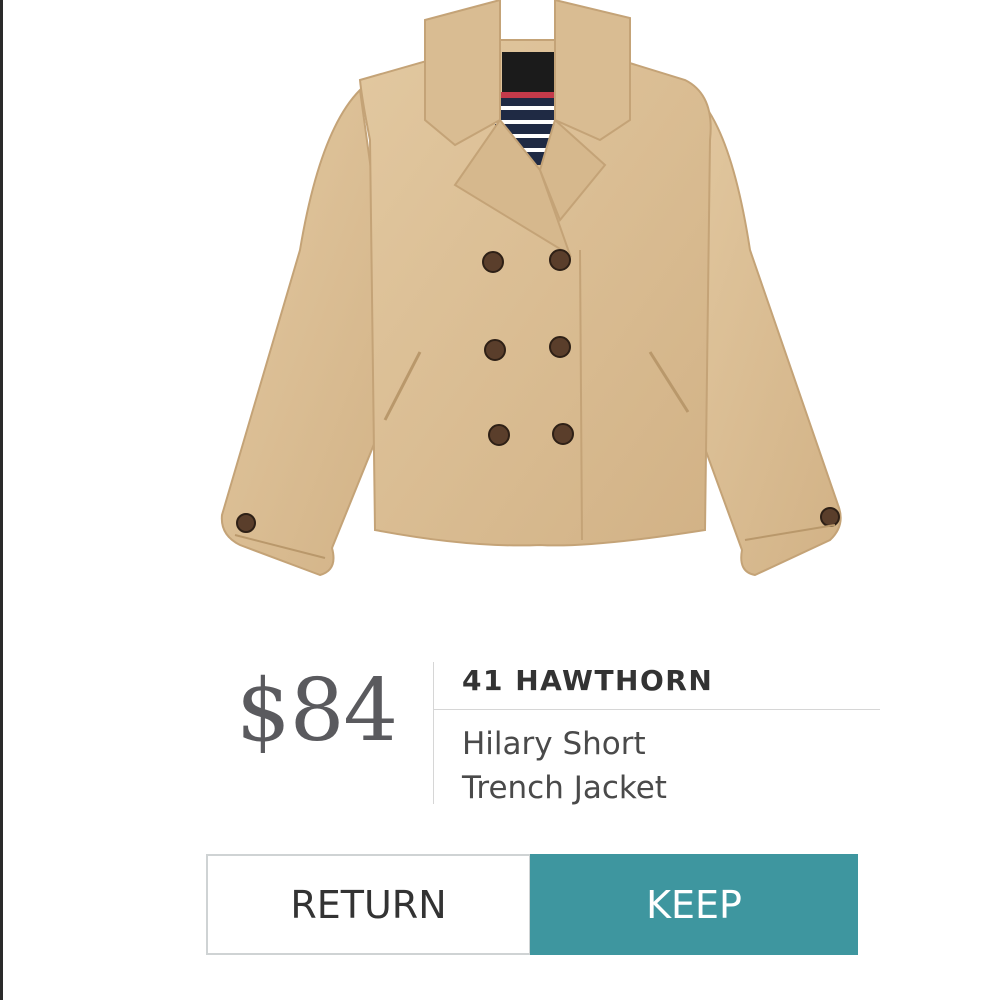  I want to click on left-edge-border, so click(1, 500).